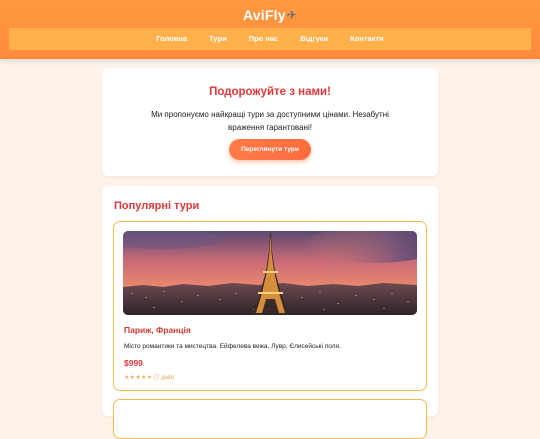  I want to click on tour-name: Париж, Франція, so click(157, 330).